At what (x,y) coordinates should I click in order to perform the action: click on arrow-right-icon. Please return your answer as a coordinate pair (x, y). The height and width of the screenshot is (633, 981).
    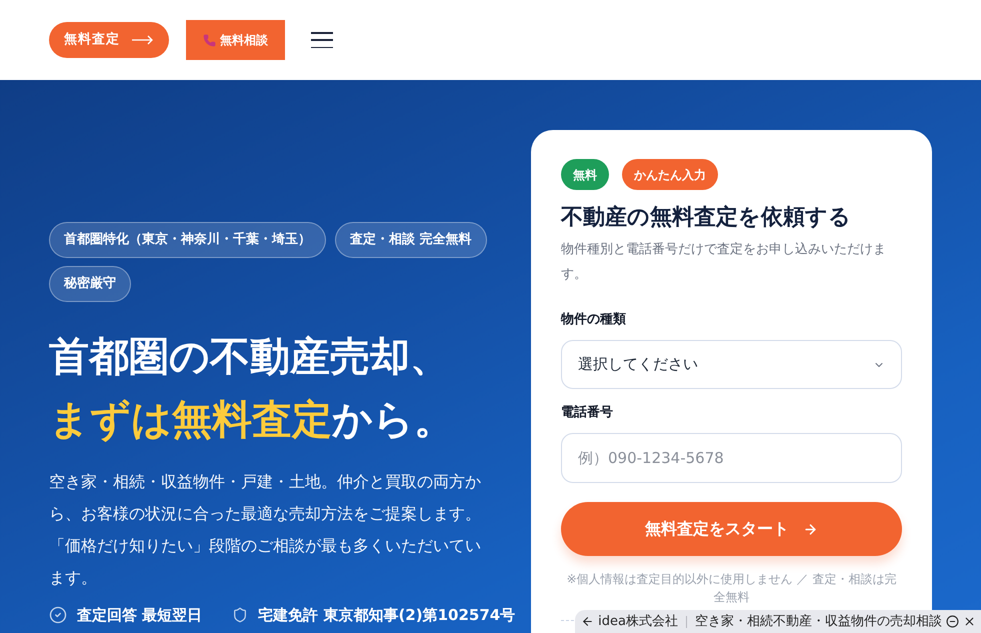
    Looking at the image, I should click on (810, 529).